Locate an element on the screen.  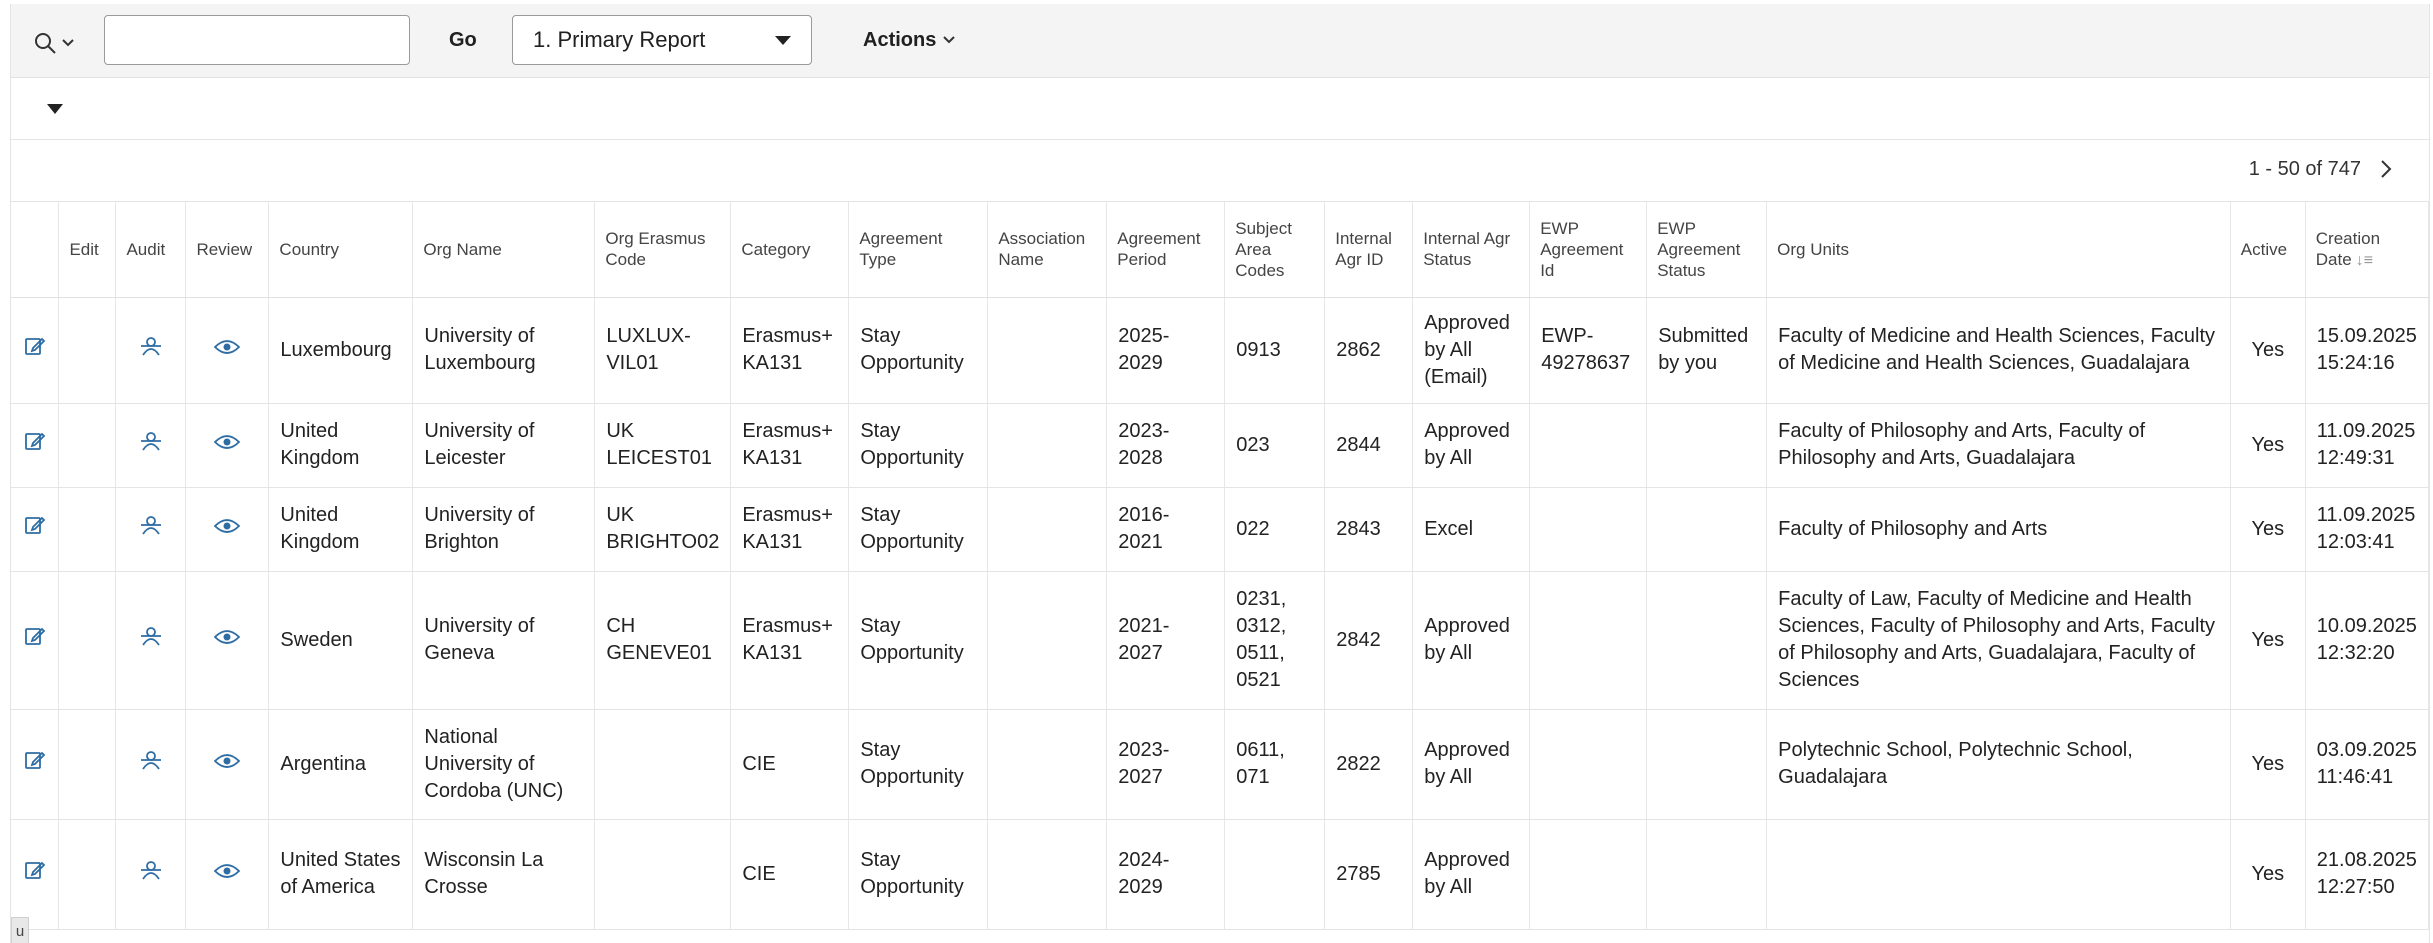
cell-subject-area-codes is located at coordinates (1275, 874).